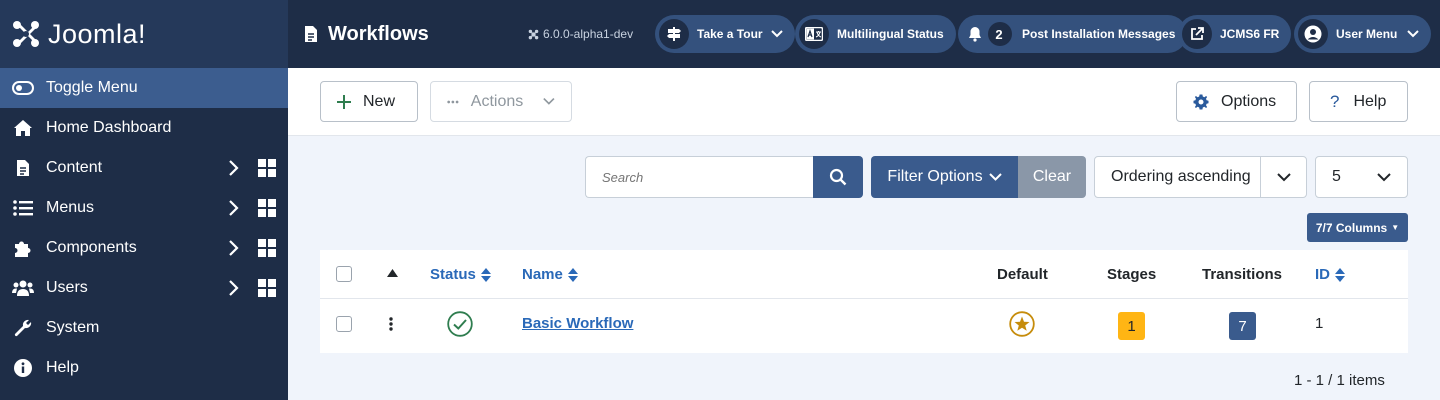 This screenshot has height=400, width=1440. What do you see at coordinates (1395, 227) in the screenshot?
I see `caret-down-icon: ▼` at bounding box center [1395, 227].